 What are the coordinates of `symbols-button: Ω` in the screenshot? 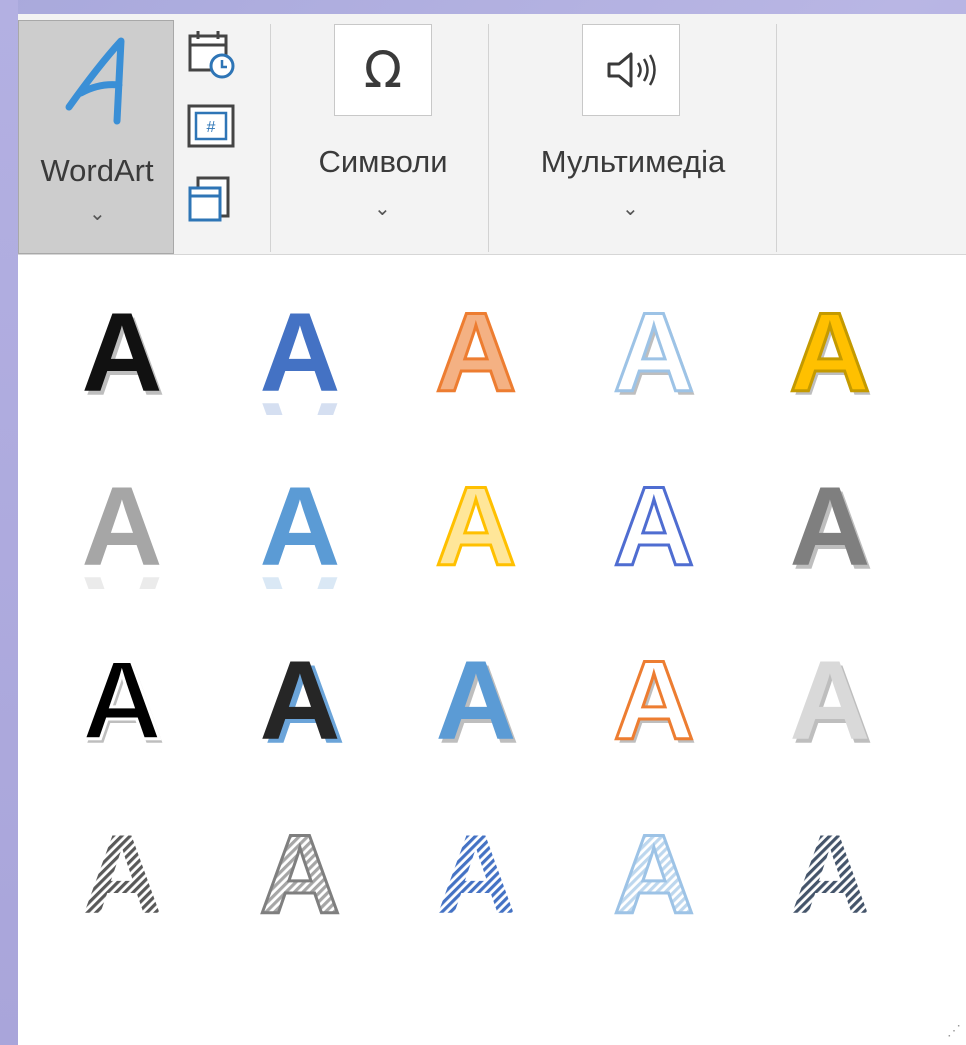 It's located at (383, 70).